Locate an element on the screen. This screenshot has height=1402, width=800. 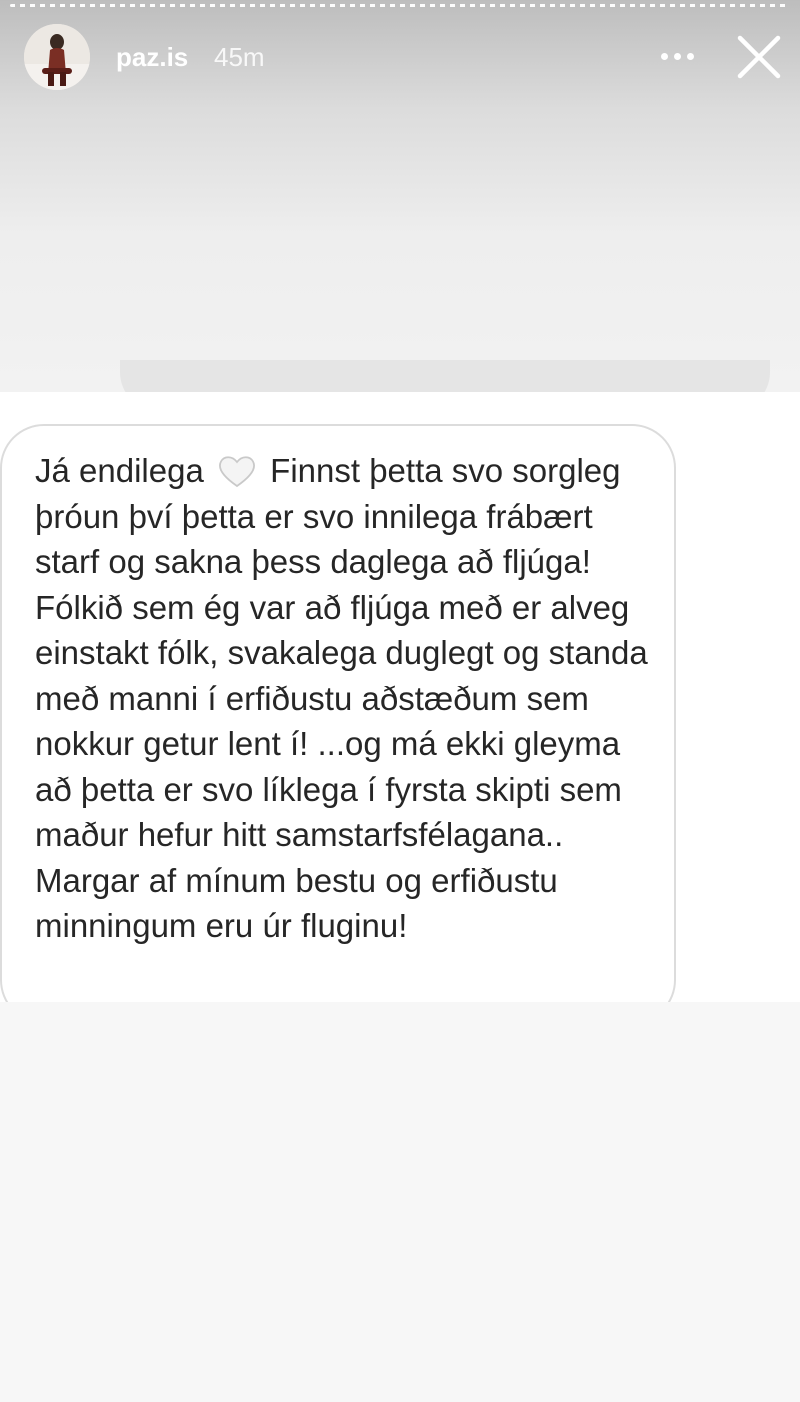
avatar is located at coordinates (57, 57).